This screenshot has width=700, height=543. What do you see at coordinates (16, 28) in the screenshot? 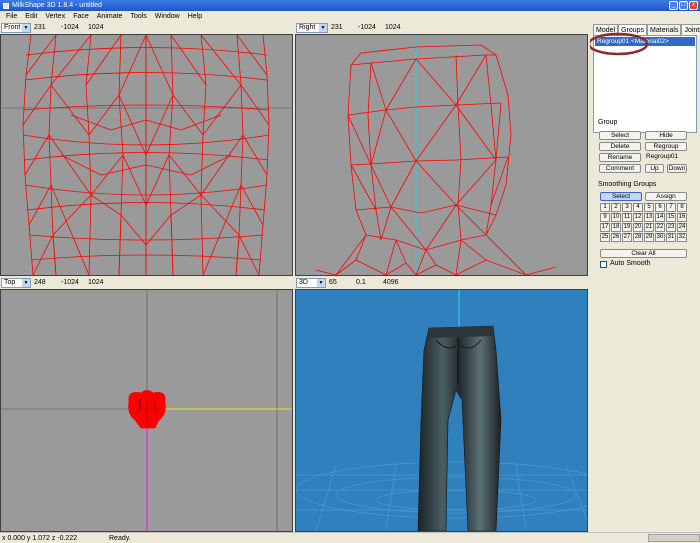
I see `front-view-select: Front ▼` at bounding box center [16, 28].